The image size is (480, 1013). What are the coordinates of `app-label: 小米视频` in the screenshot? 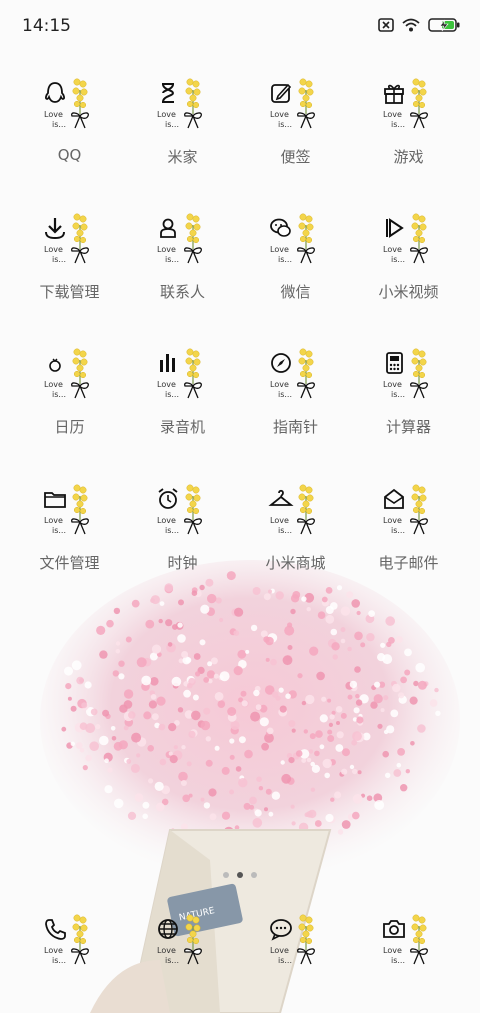 It's located at (408, 292).